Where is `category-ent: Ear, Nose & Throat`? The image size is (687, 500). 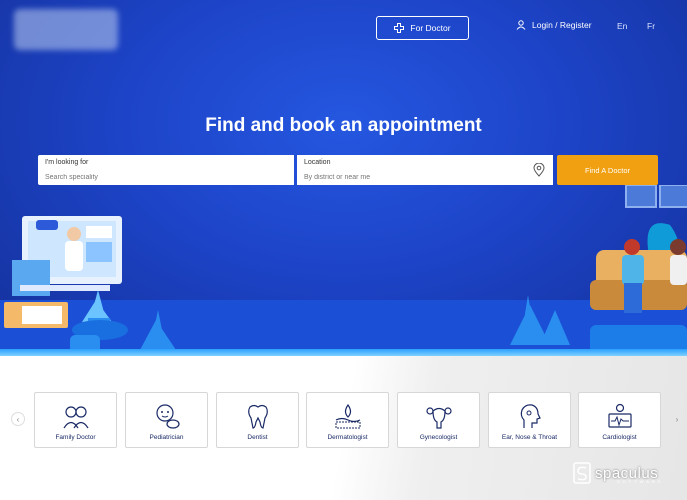
category-ent: Ear, Nose & Throat is located at coordinates (529, 420).